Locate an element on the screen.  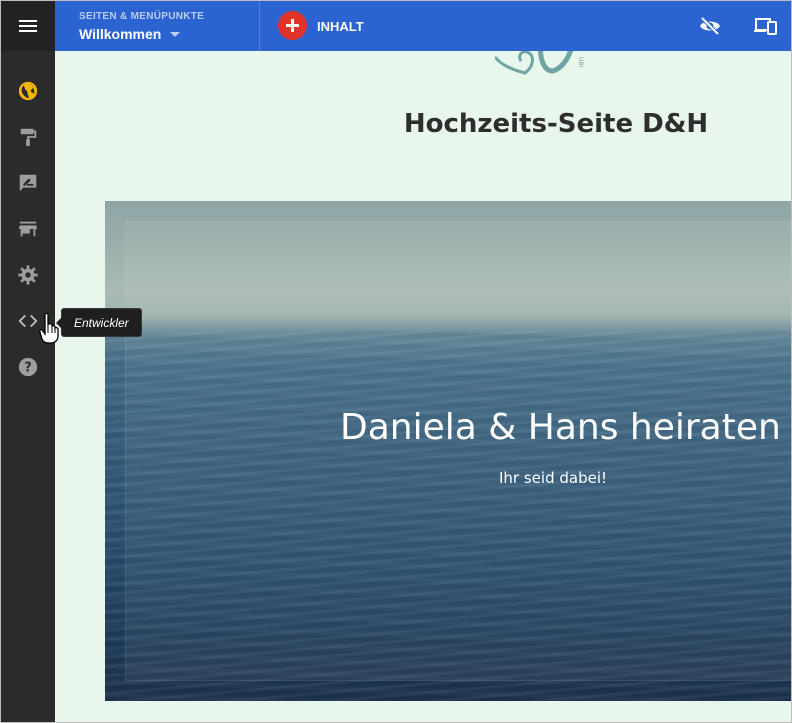
left-sidebar: ? is located at coordinates (28, 361).